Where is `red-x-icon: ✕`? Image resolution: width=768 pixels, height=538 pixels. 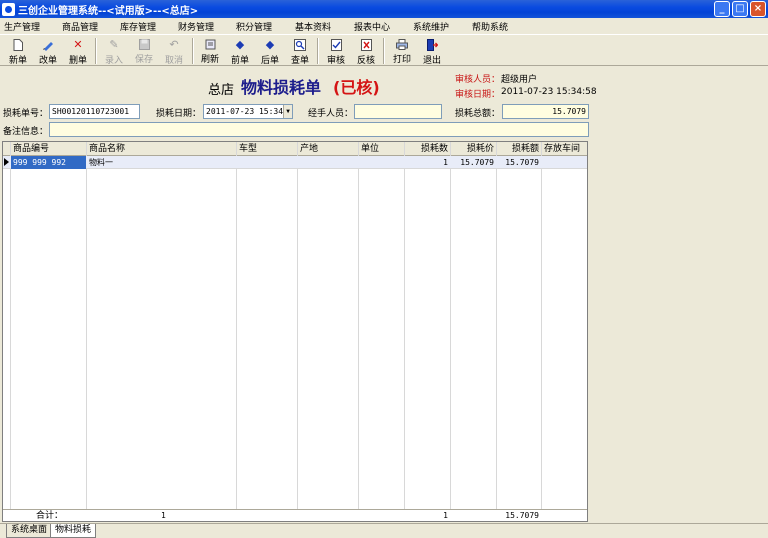 red-x-icon: ✕ is located at coordinates (78, 44).